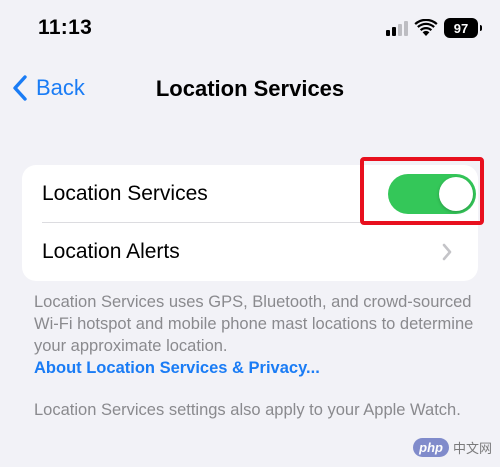 This screenshot has width=500, height=467. I want to click on watermark: php 中文网, so click(452, 447).